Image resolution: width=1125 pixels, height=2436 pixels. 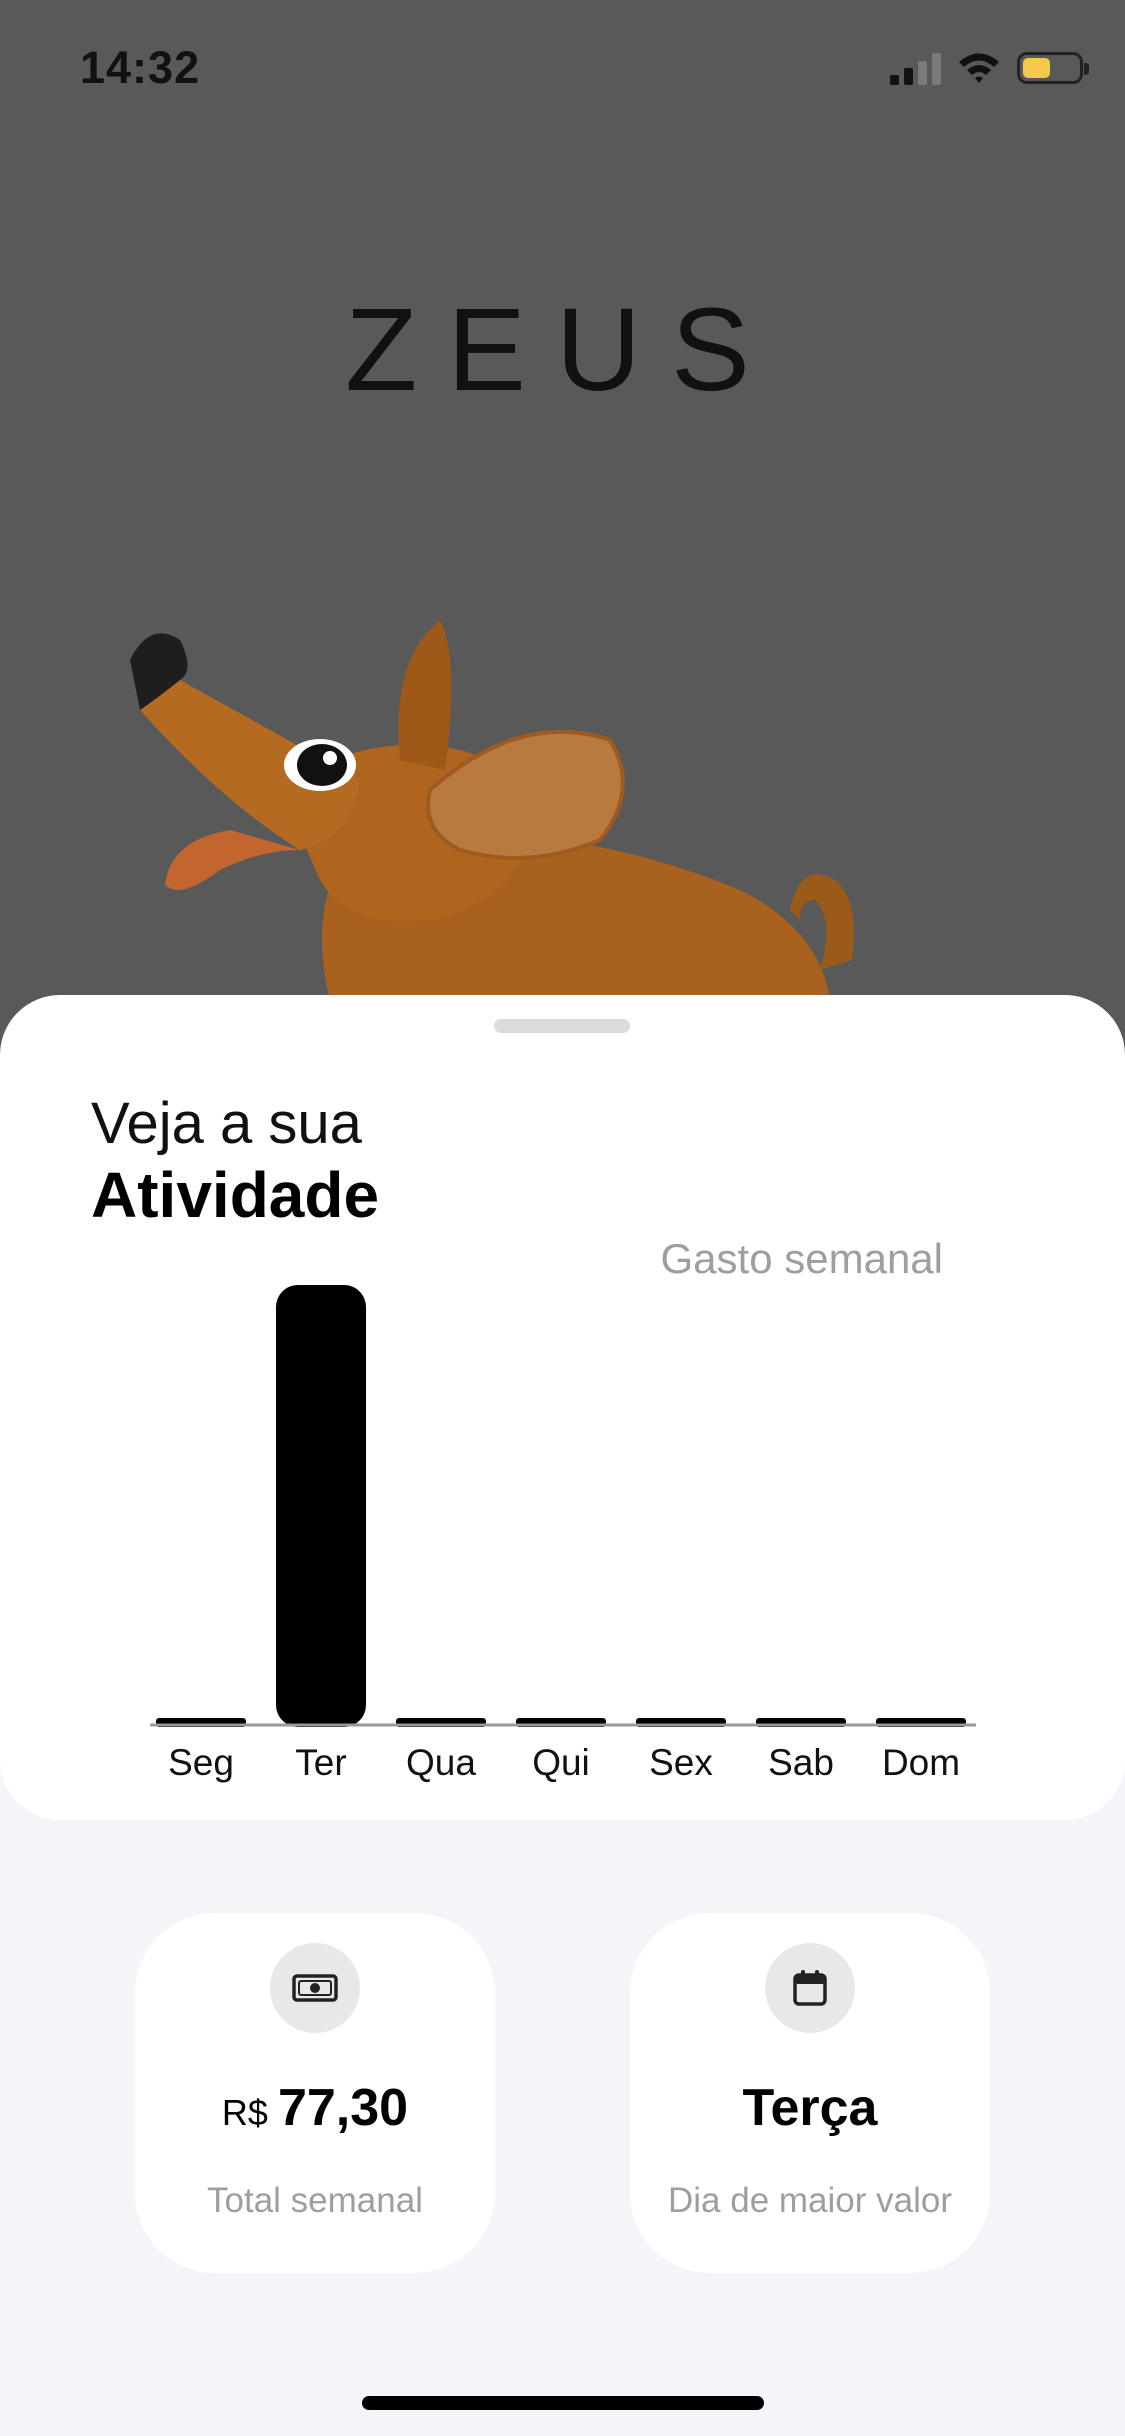 I want to click on chart-caption: Gasto semanal, so click(x=801, y=1258).